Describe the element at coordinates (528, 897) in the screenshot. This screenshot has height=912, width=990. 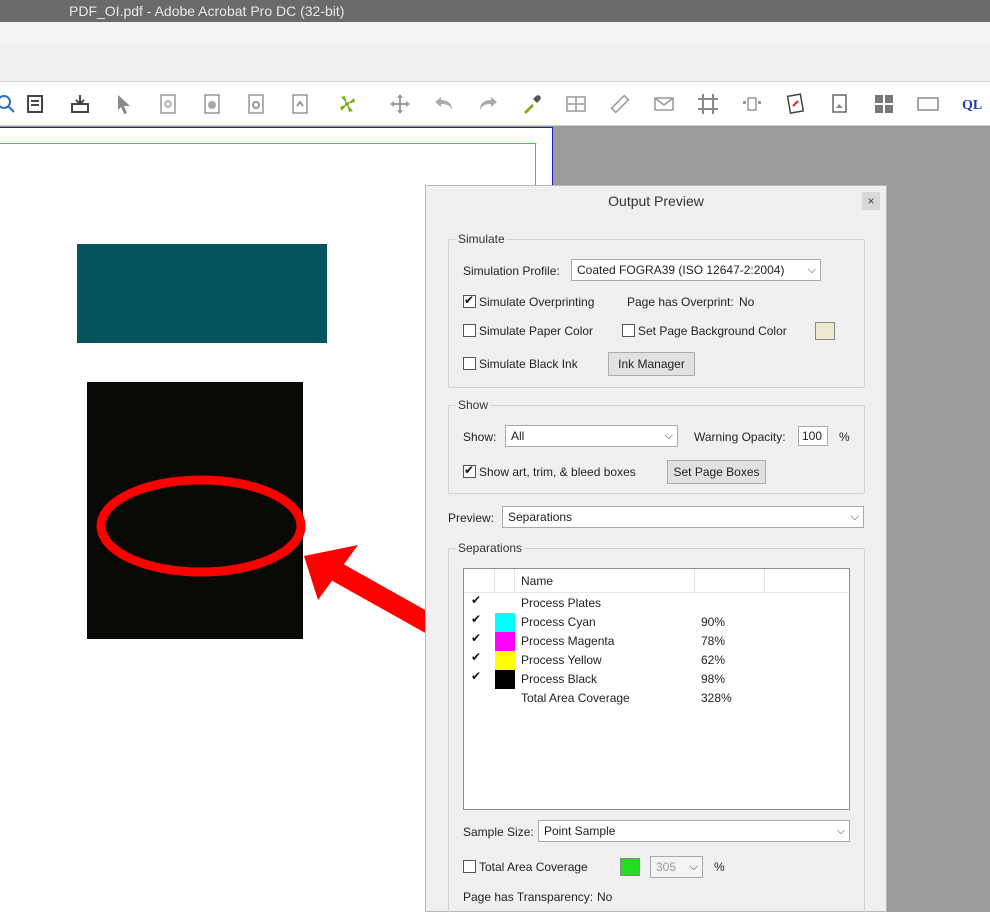
I see `transparency-label: Page has Transparency:` at that location.